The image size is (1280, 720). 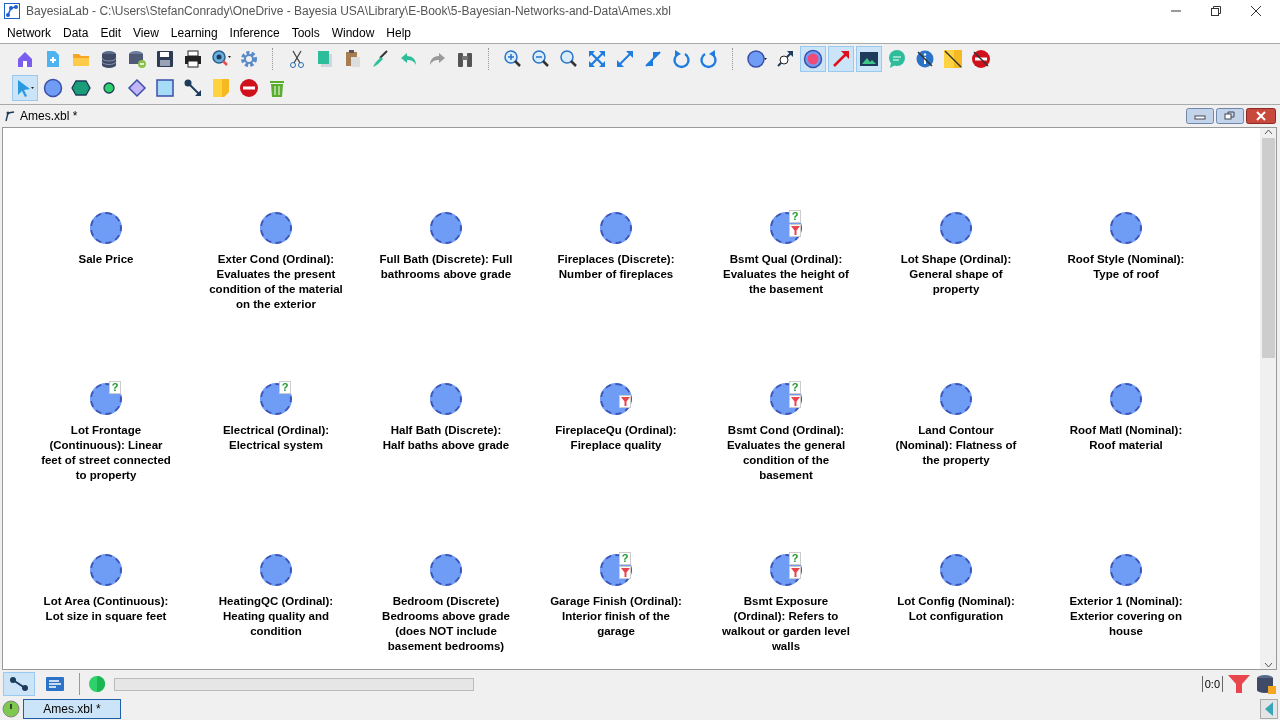 I want to click on node-label: Lot Config (Nominal): Lot configuration, so click(x=956, y=609).